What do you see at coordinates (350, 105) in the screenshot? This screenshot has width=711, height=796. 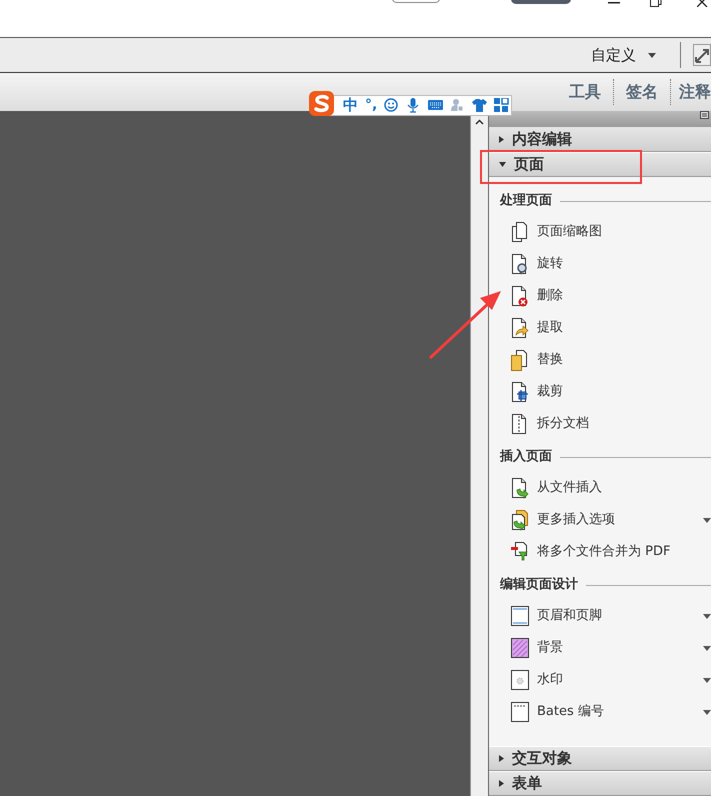 I see `input-mode-toggle: 中` at bounding box center [350, 105].